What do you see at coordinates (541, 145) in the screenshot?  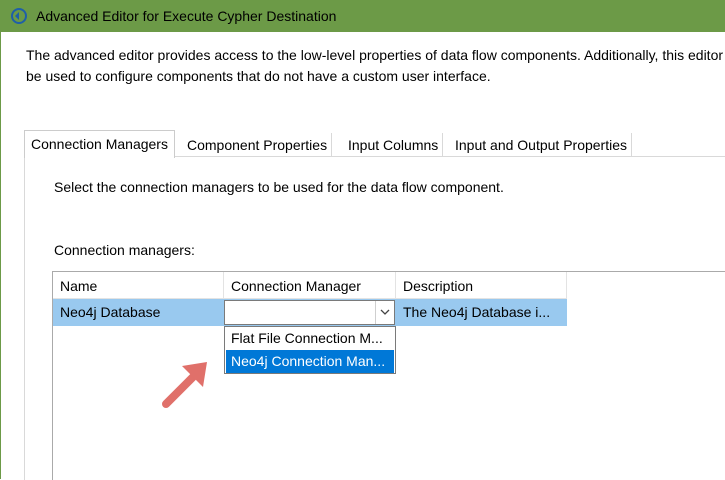 I see `tab-input-output-properties: Input and Output Properties` at bounding box center [541, 145].